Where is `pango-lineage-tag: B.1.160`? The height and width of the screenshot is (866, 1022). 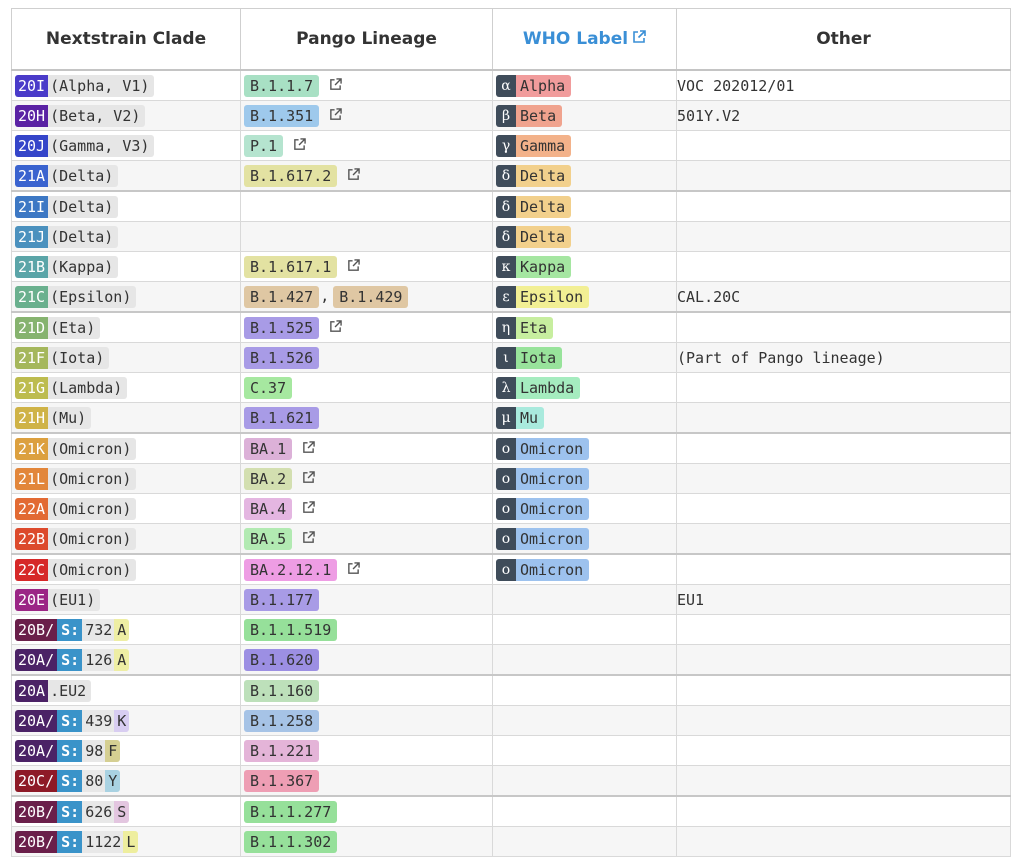 pango-lineage-tag: B.1.160 is located at coordinates (282, 690).